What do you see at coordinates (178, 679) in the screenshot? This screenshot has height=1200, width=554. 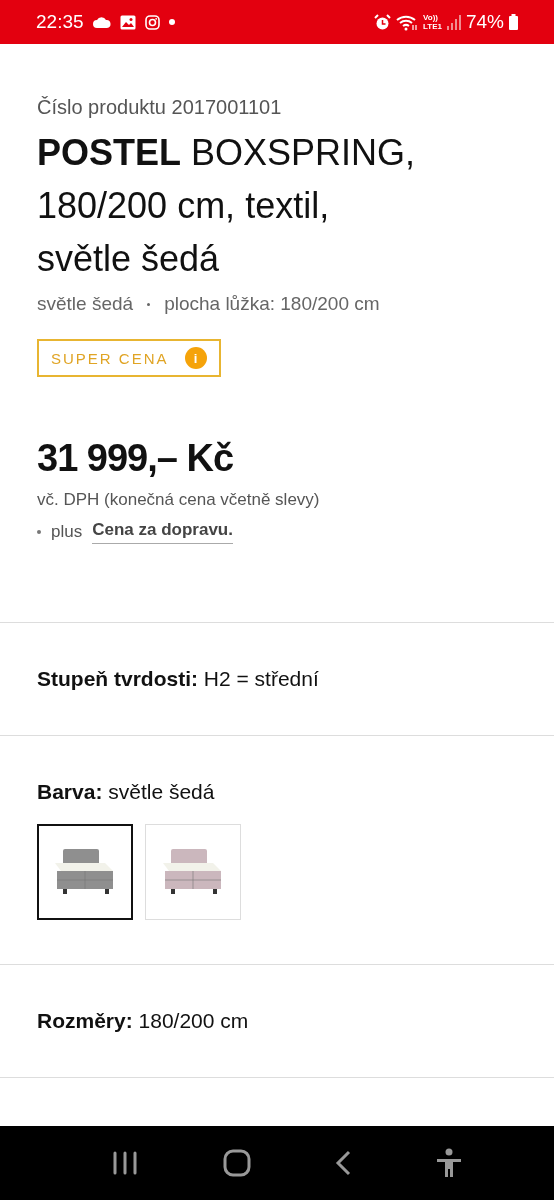 I see `attribute-line: Stupeň tvrdosti: H2 = střední` at bounding box center [178, 679].